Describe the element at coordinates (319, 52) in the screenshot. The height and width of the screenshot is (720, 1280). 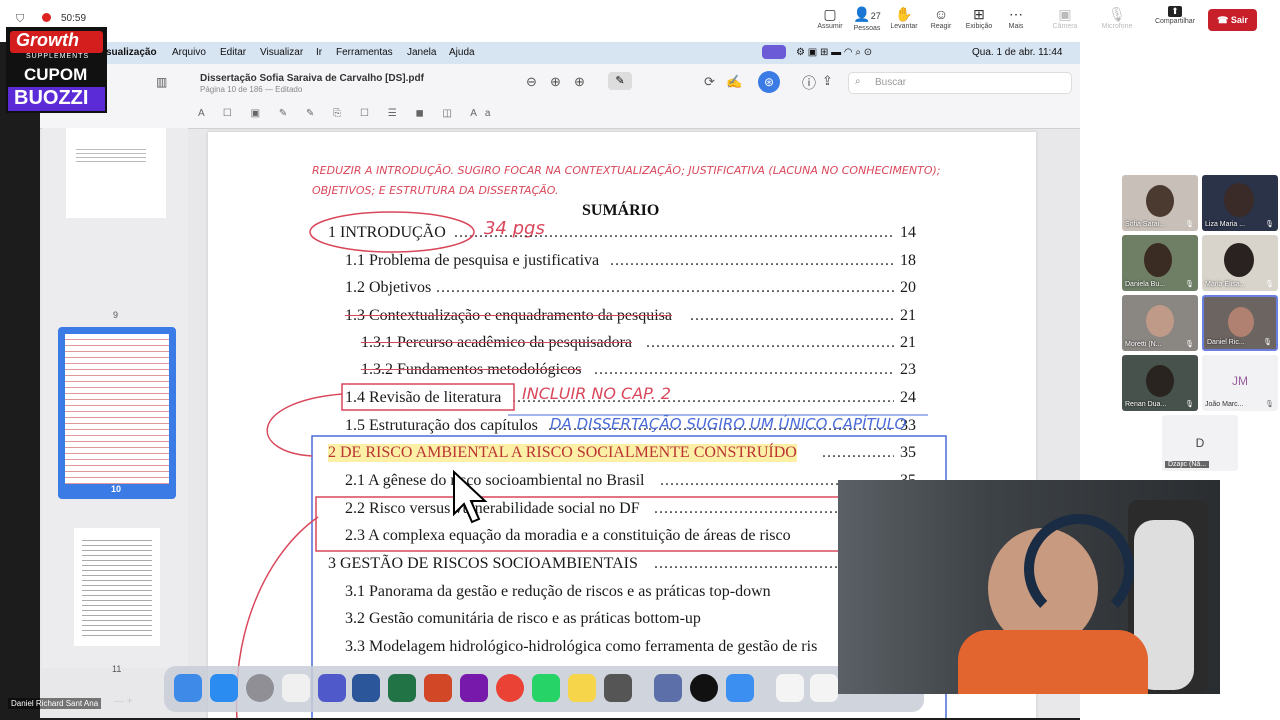
I see `menu-item: Ir` at that location.